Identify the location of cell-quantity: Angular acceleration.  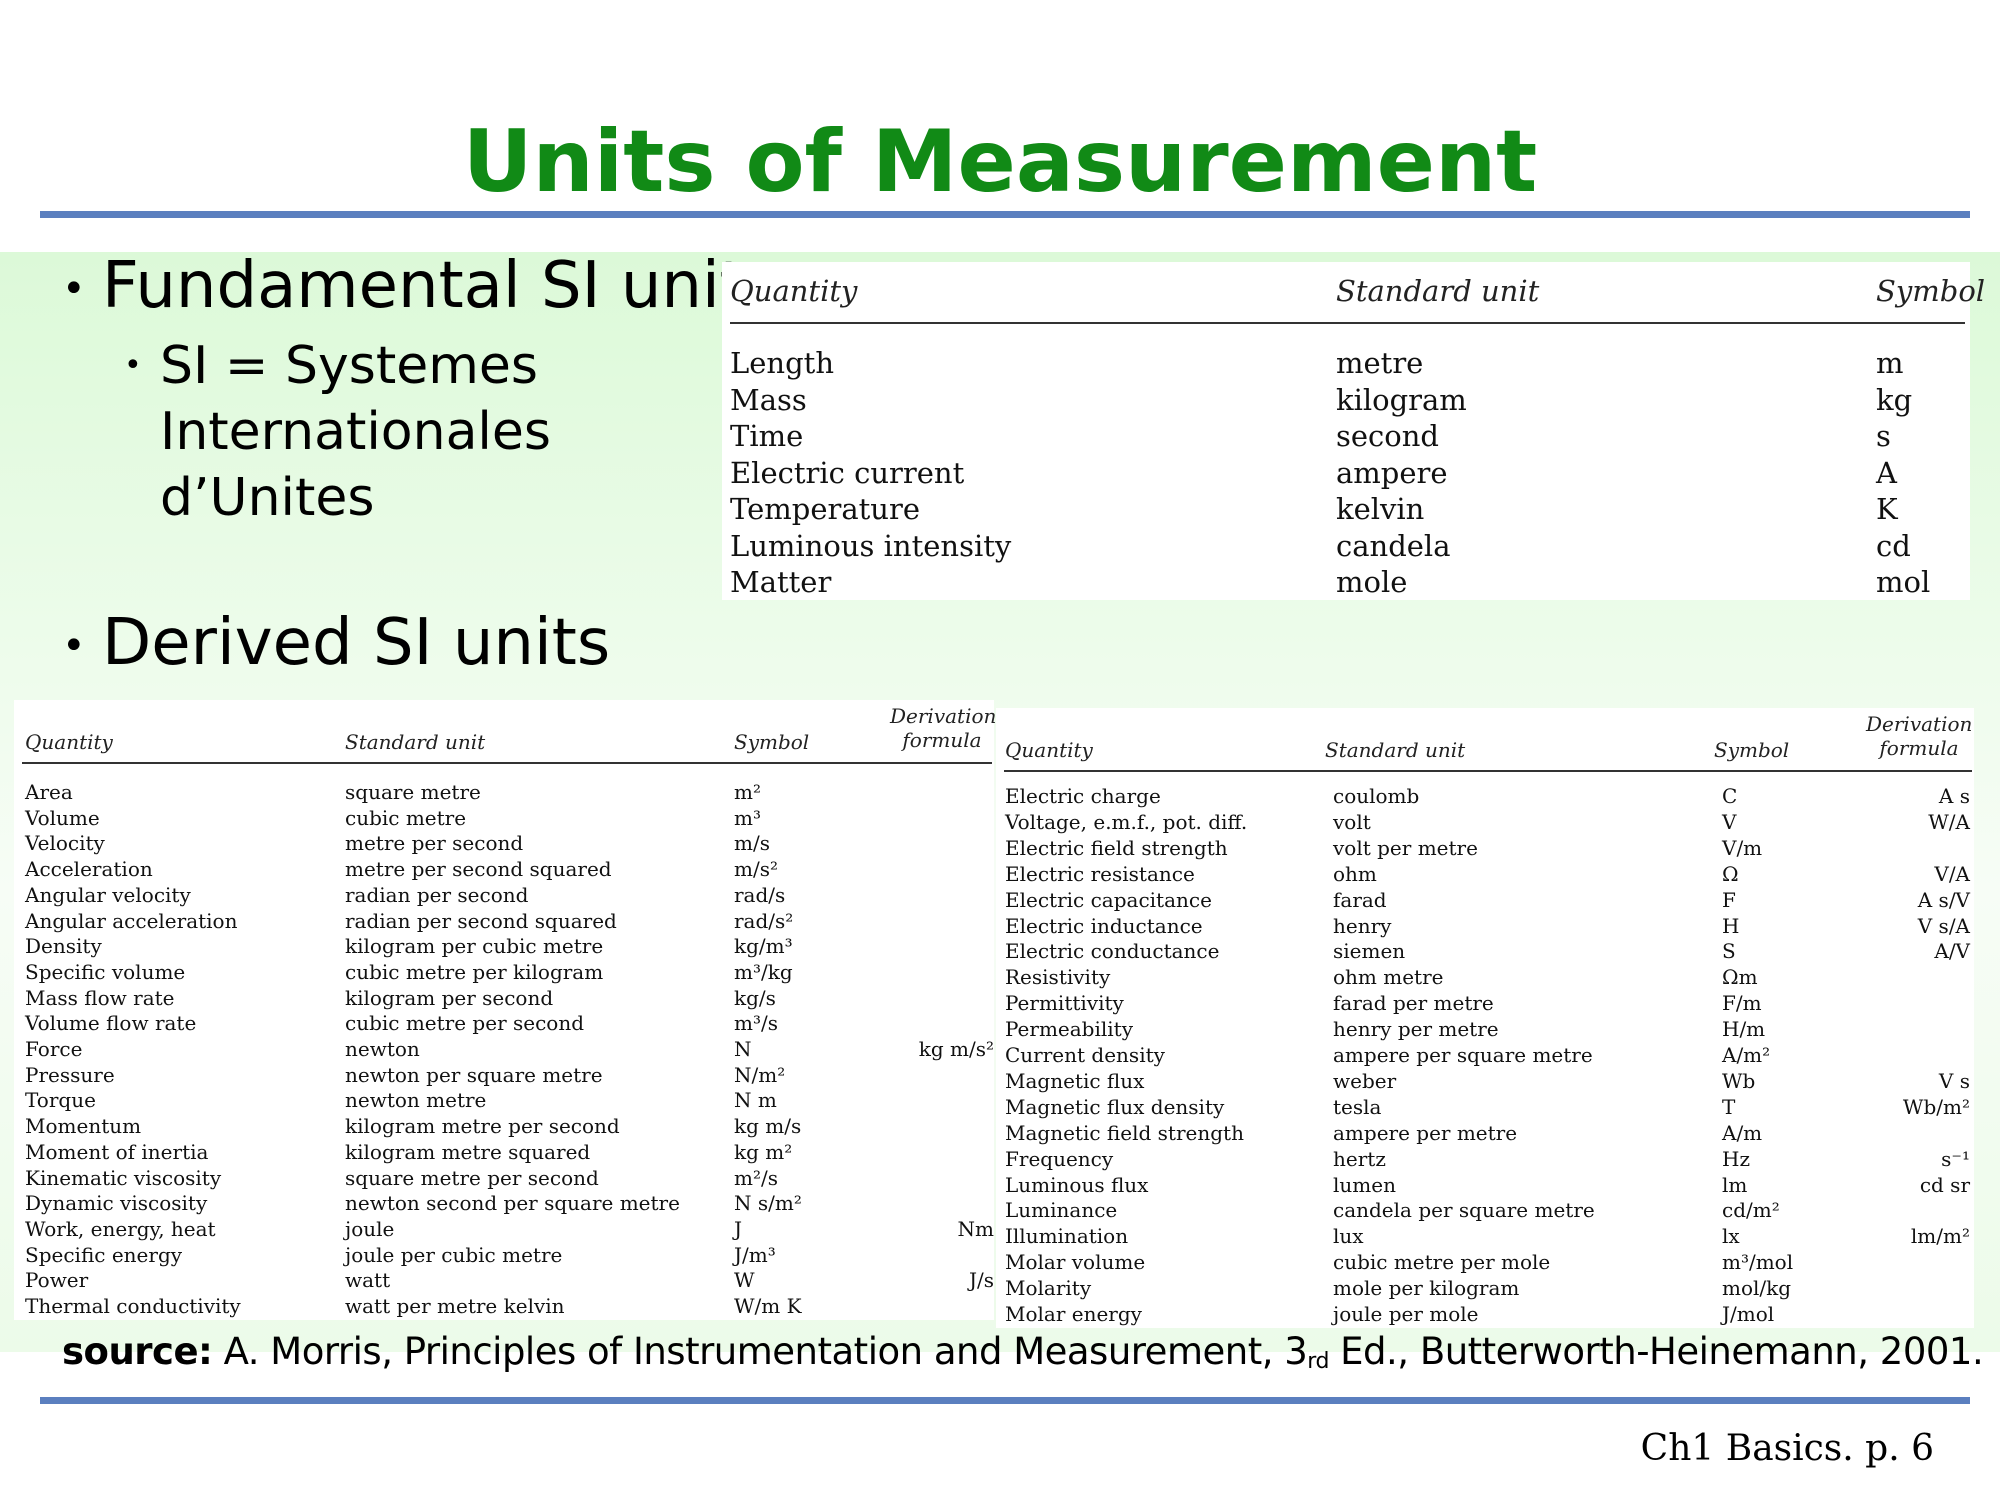
(131, 920).